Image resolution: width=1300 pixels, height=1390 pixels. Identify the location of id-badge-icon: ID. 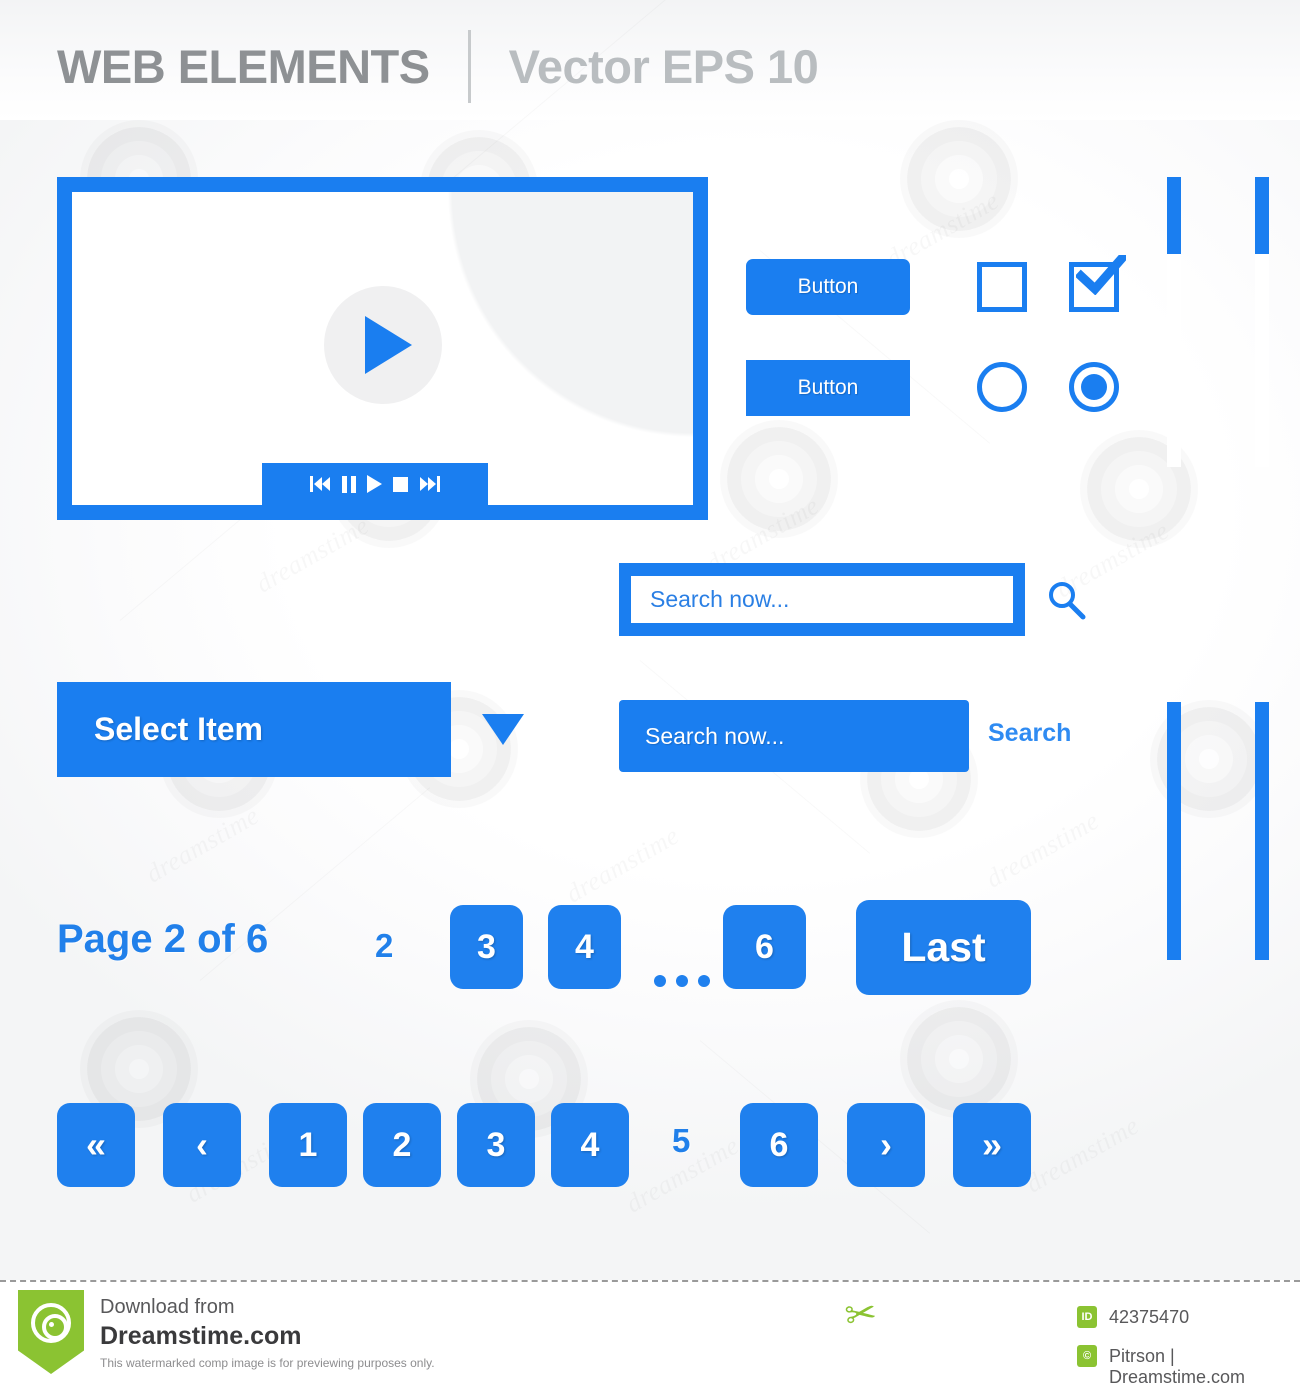
(1087, 1317).